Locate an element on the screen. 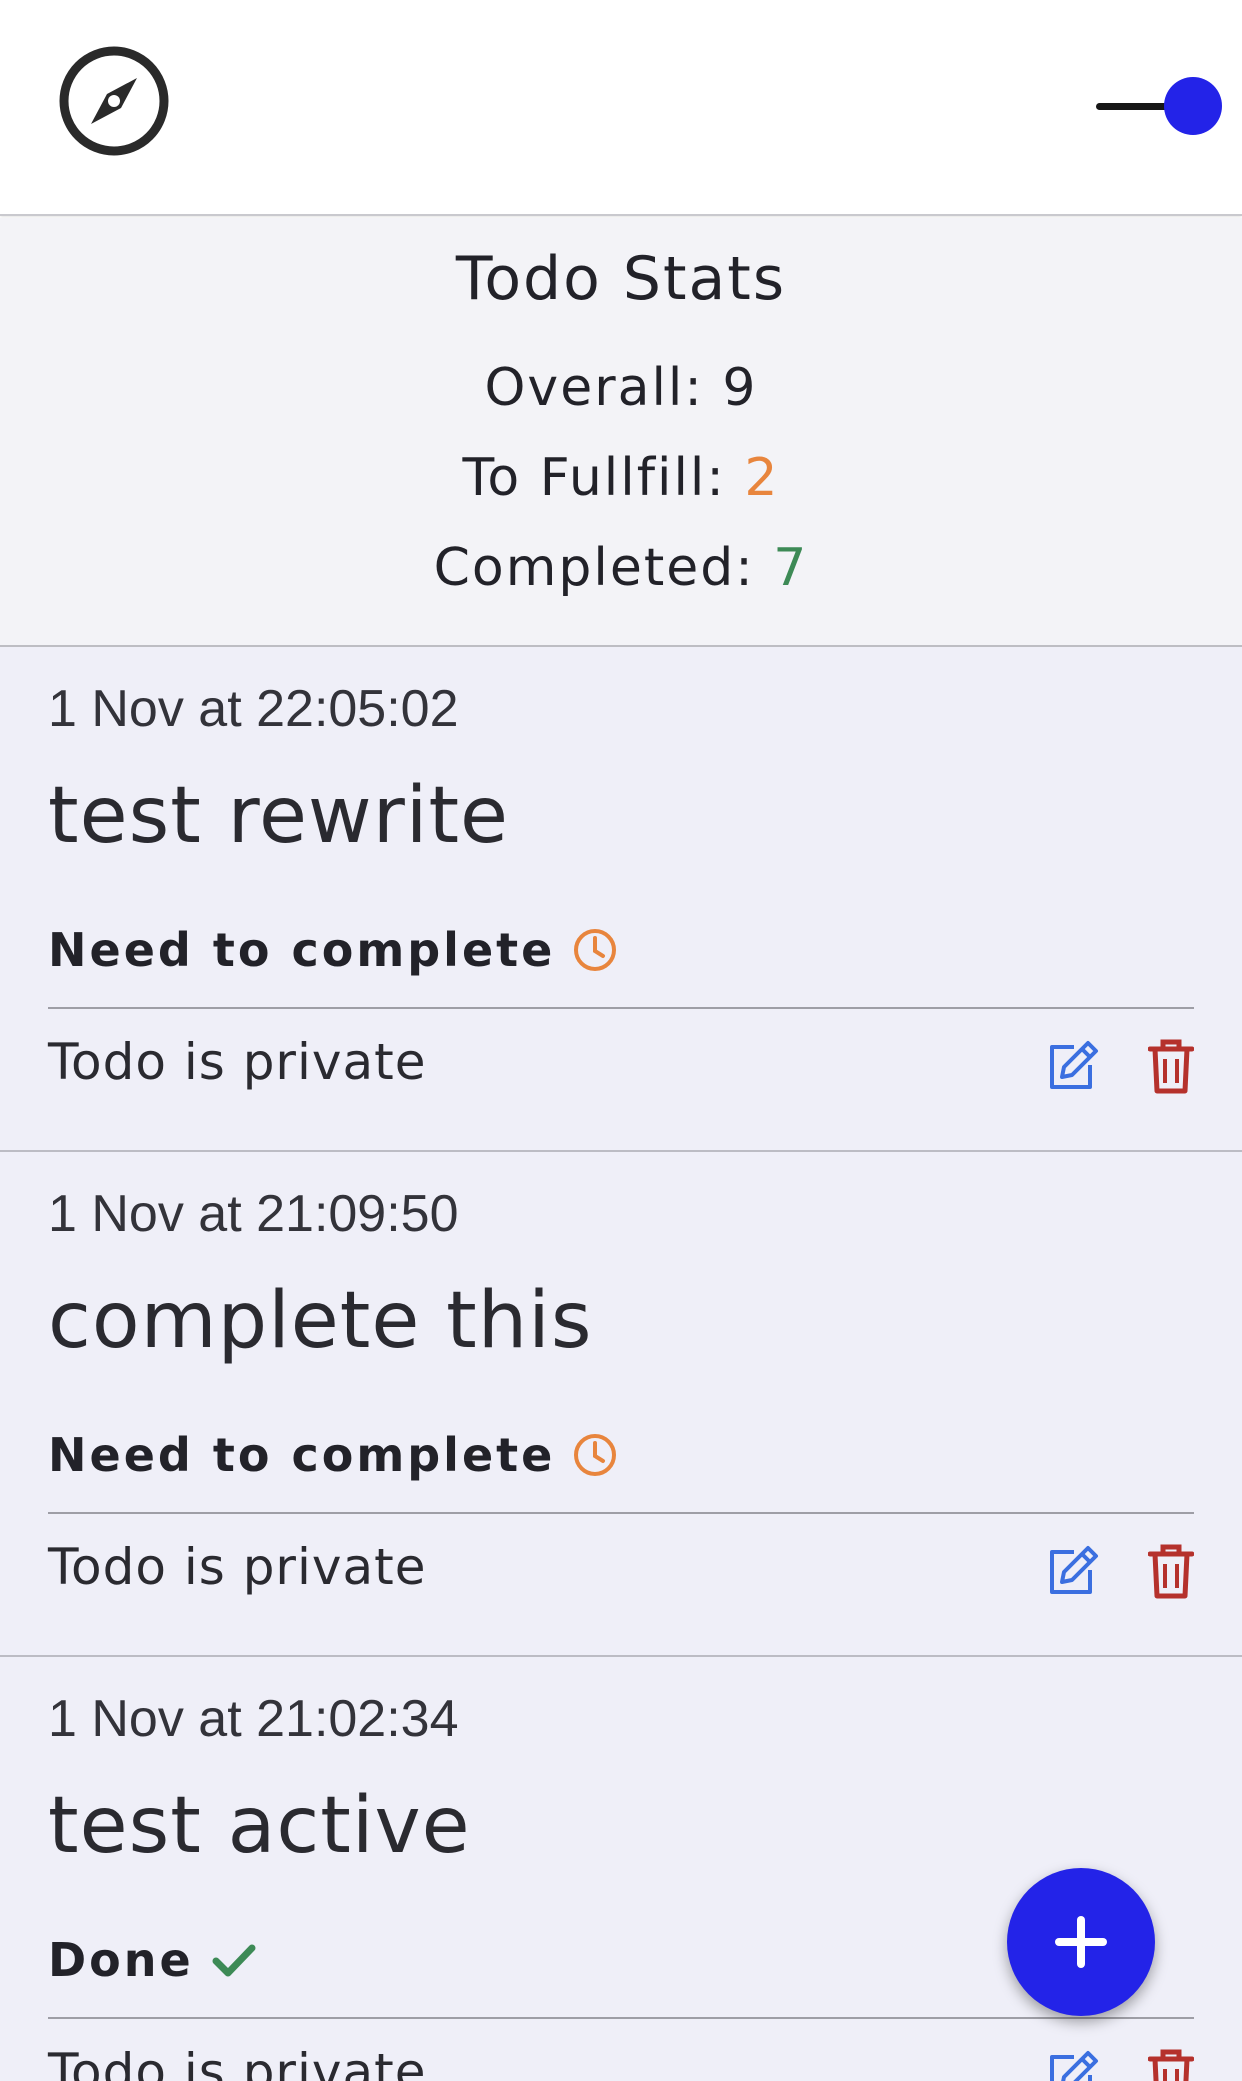  stat-overall: Overall: 9 is located at coordinates (621, 388).